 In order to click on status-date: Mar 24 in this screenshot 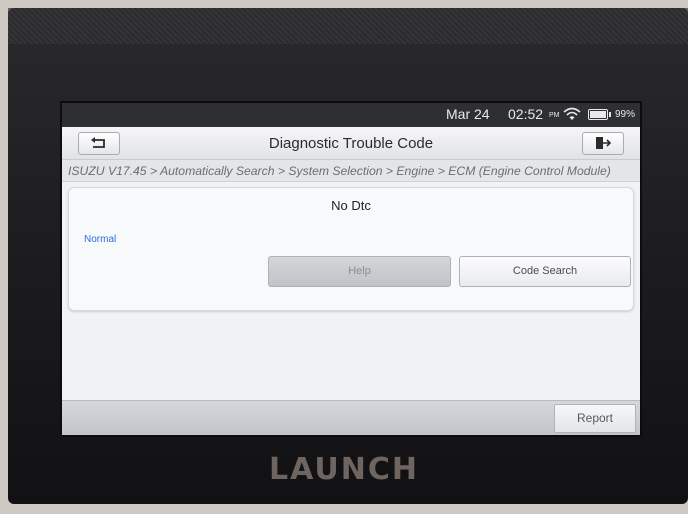, I will do `click(468, 114)`.